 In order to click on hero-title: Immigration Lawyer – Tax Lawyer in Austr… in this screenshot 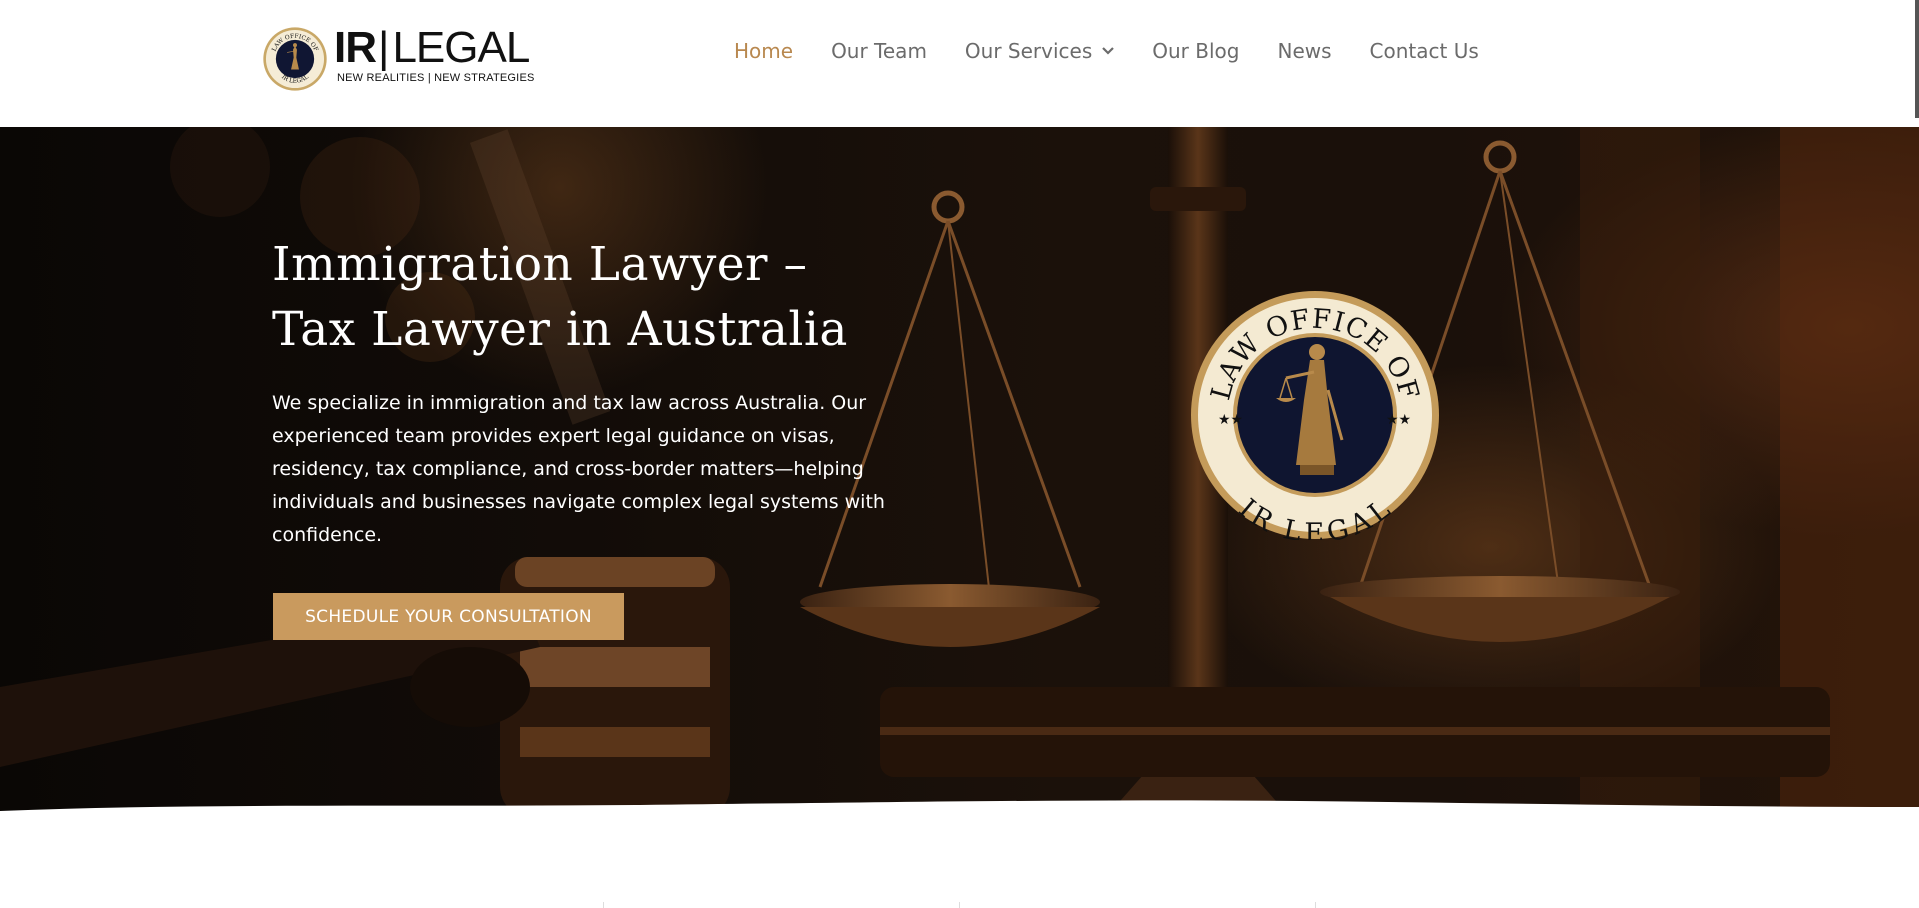, I will do `click(622, 297)`.